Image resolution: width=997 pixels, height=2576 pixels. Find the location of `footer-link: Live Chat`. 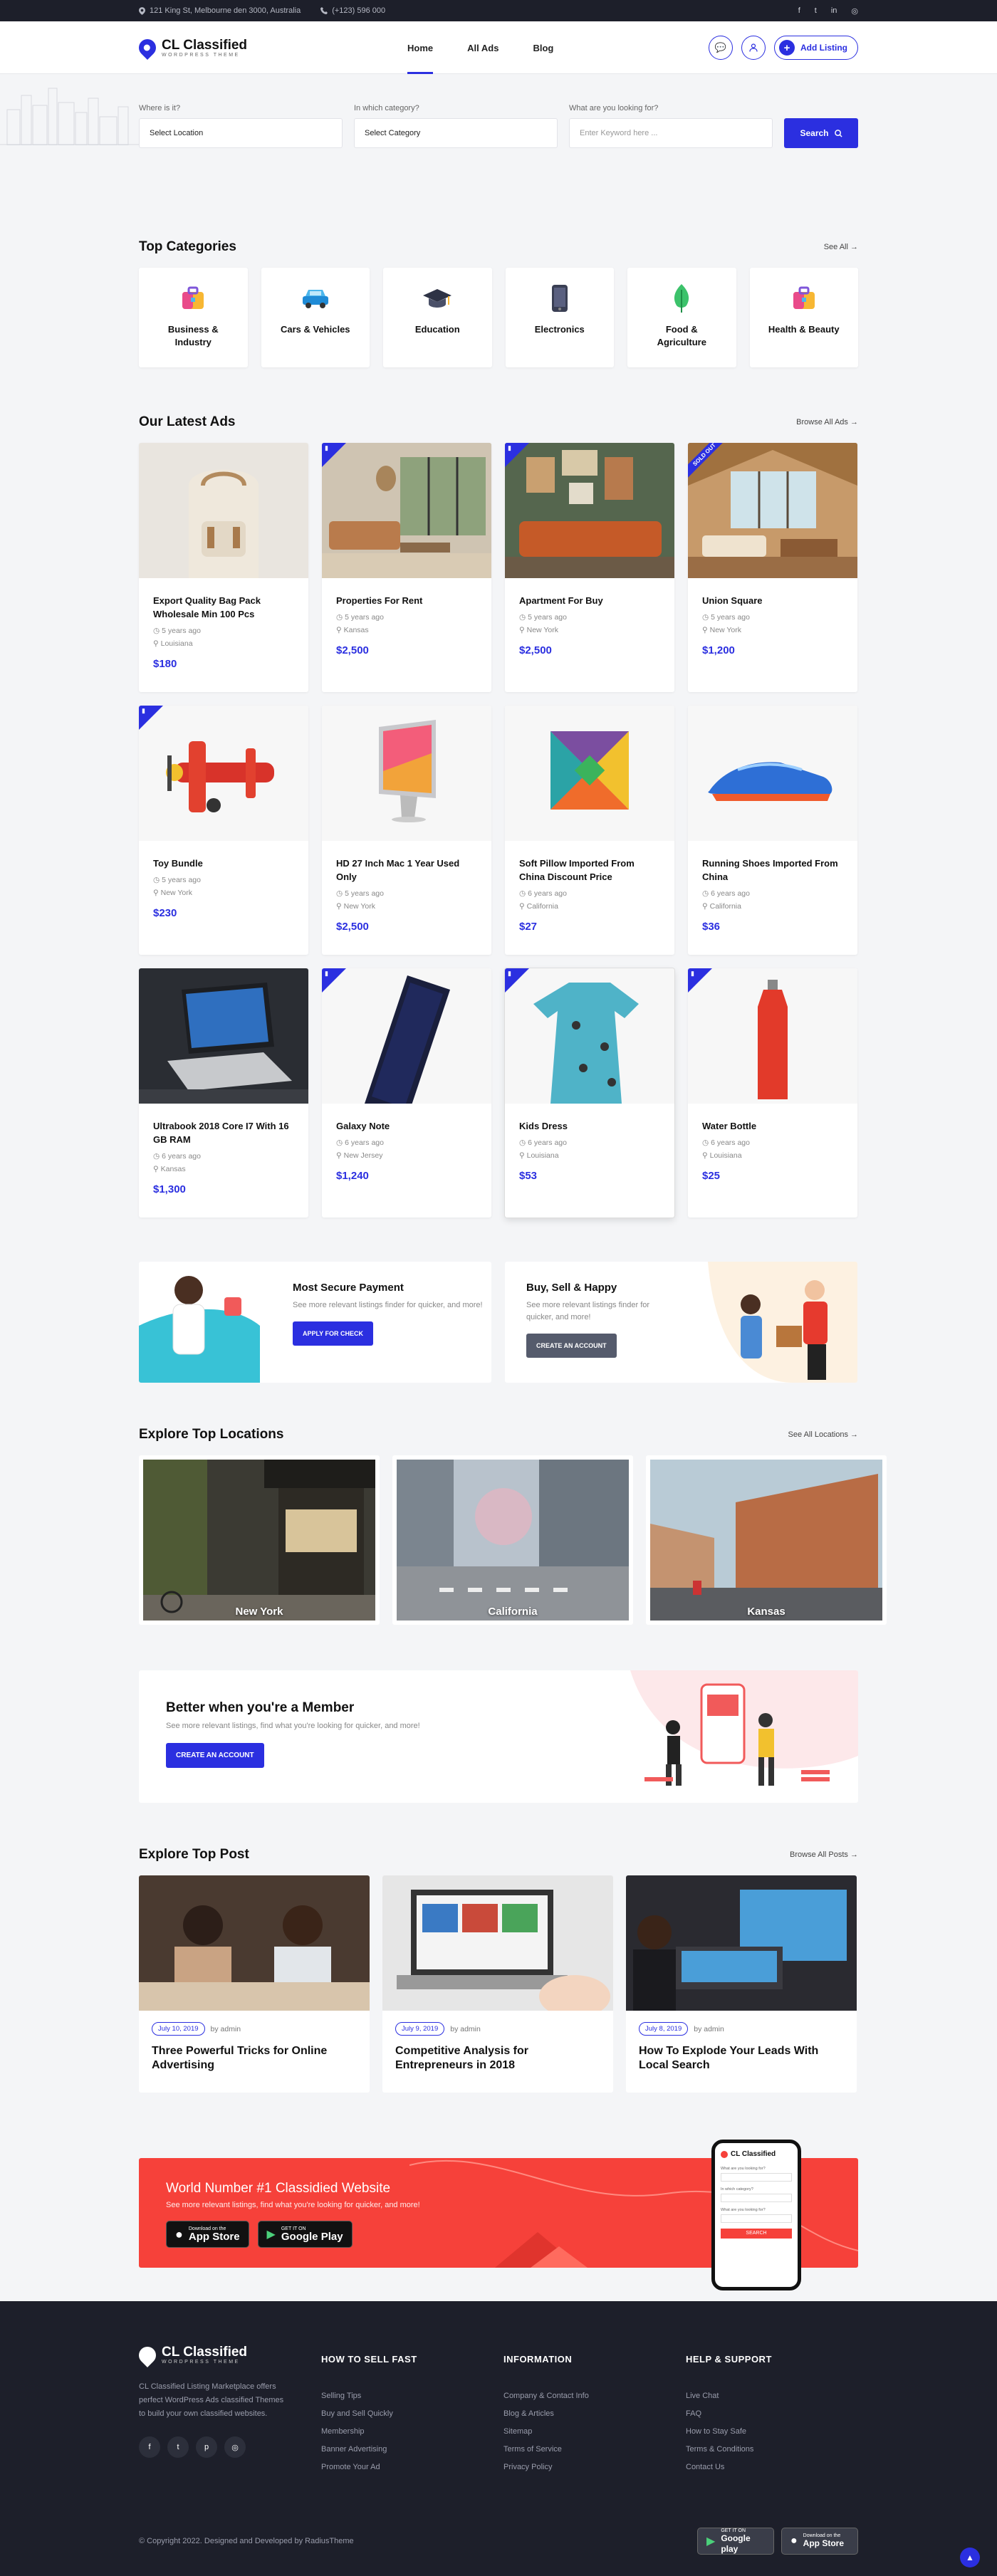

footer-link: Live Chat is located at coordinates (757, 2396).